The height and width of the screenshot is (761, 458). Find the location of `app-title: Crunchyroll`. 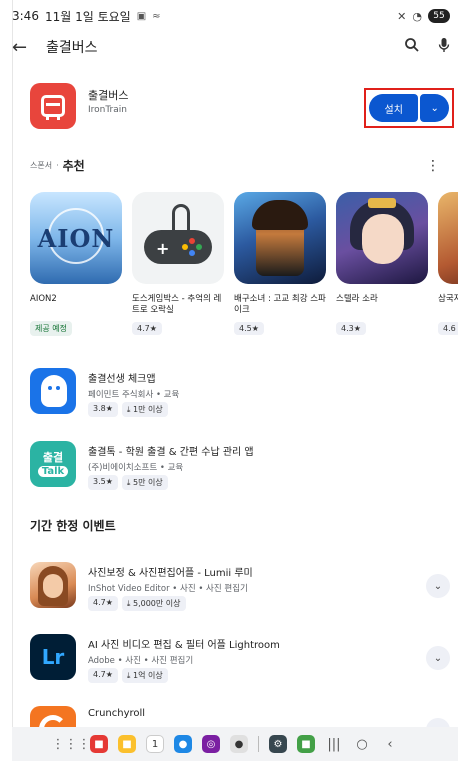

app-title: Crunchyroll is located at coordinates (117, 713).